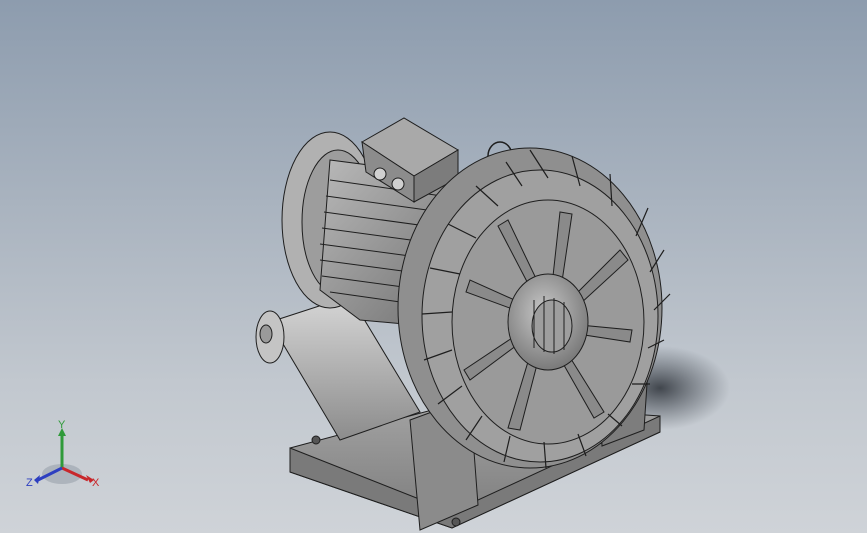 The width and height of the screenshot is (867, 533). What do you see at coordinates (29, 483) in the screenshot?
I see `z-axis-label: Z` at bounding box center [29, 483].